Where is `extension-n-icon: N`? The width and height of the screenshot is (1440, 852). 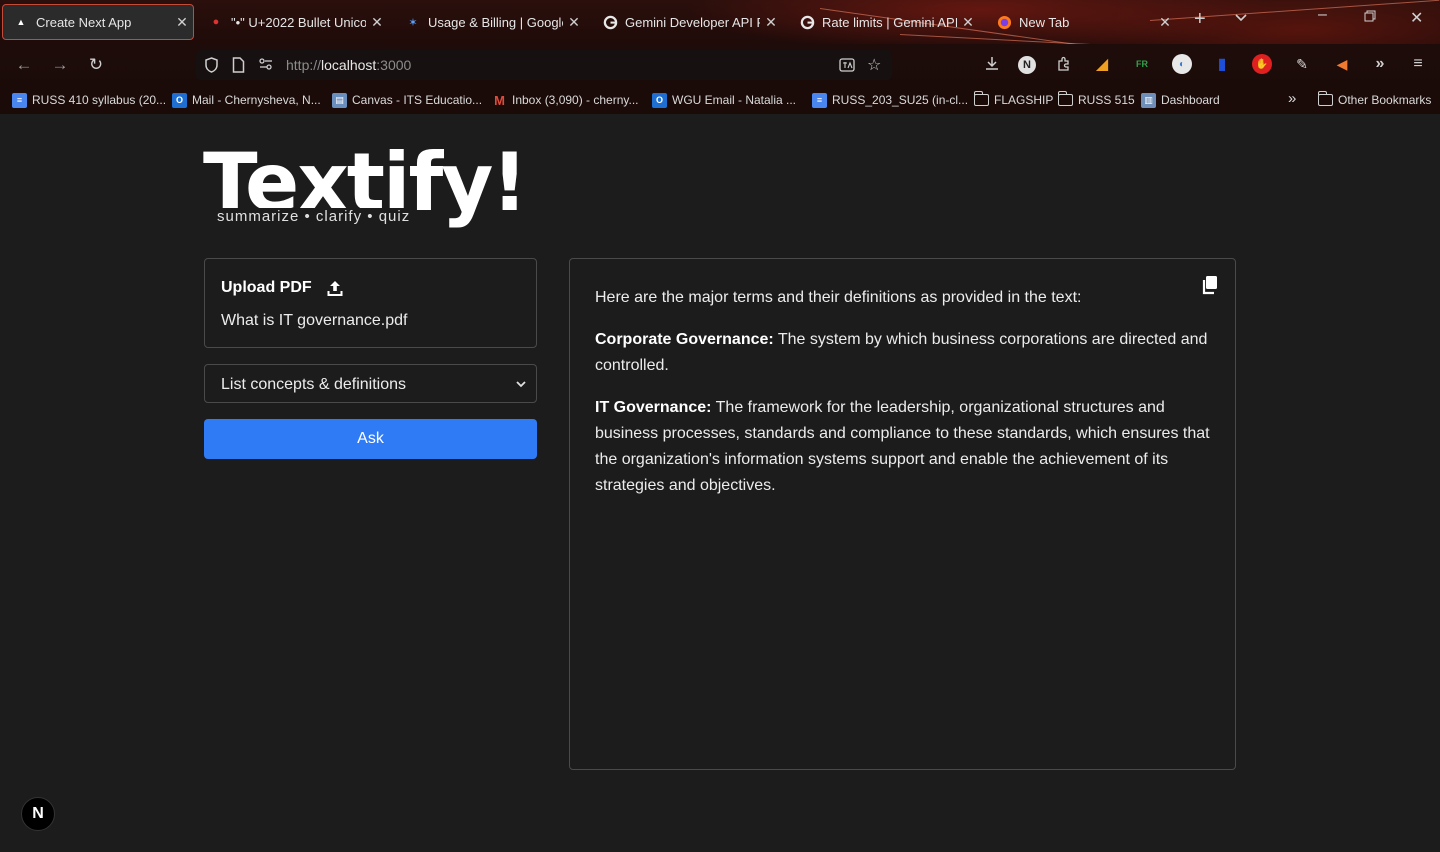 extension-n-icon: N is located at coordinates (1027, 65).